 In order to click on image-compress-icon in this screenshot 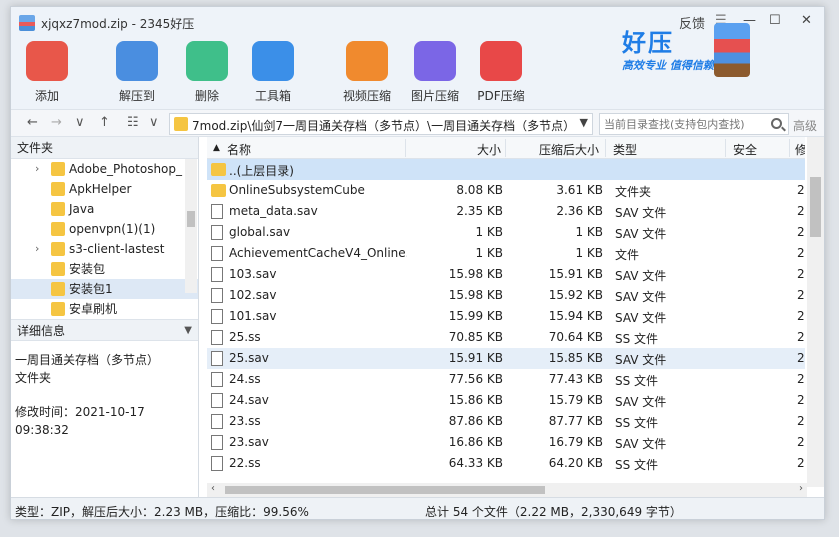, I will do `click(435, 61)`.